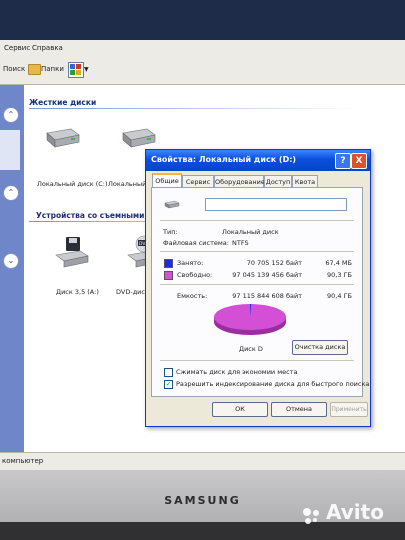 The height and width of the screenshot is (540, 405). Describe the element at coordinates (202, 461) in the screenshot. I see `status-bar: компьютер` at that location.